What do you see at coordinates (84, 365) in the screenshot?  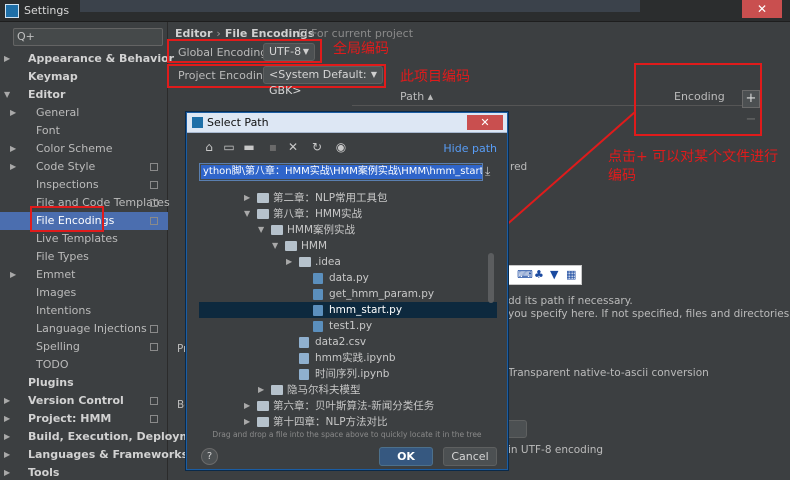 I see `sidebar-item: TODO` at bounding box center [84, 365].